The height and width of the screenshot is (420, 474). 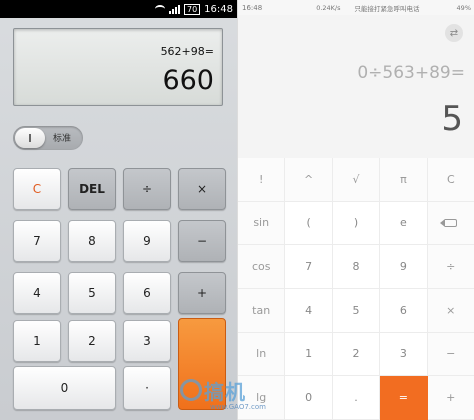 I want to click on backspace-glyph, so click(x=448, y=222).